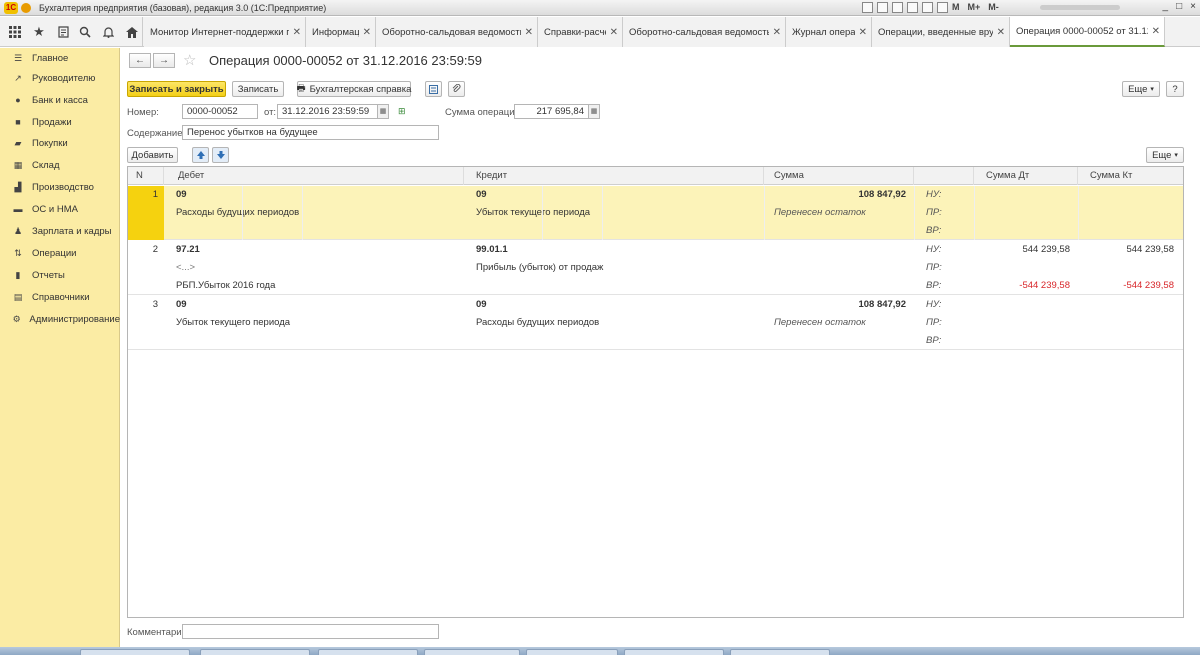  What do you see at coordinates (189, 60) in the screenshot?
I see `favorite-star-icon: ☆` at bounding box center [189, 60].